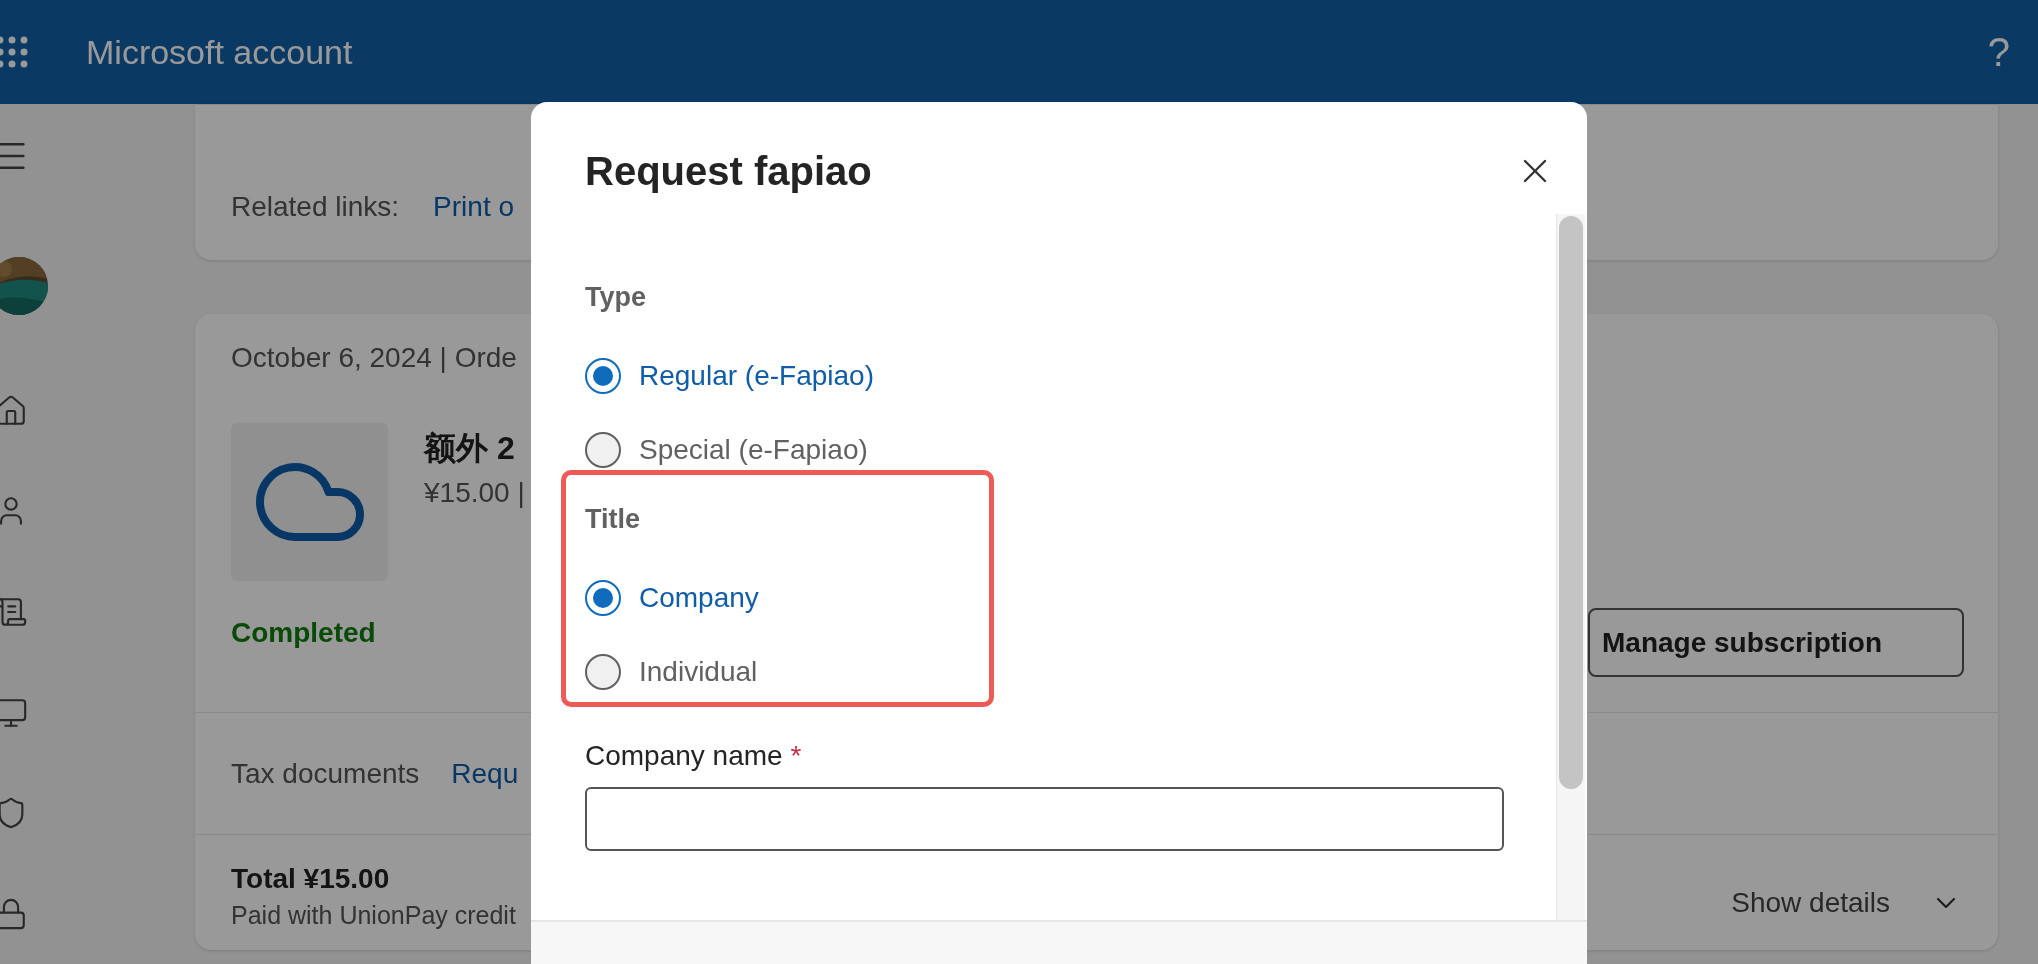 Image resolution: width=2038 pixels, height=964 pixels. What do you see at coordinates (325, 773) in the screenshot?
I see `tax-documents-label: Tax documents` at bounding box center [325, 773].